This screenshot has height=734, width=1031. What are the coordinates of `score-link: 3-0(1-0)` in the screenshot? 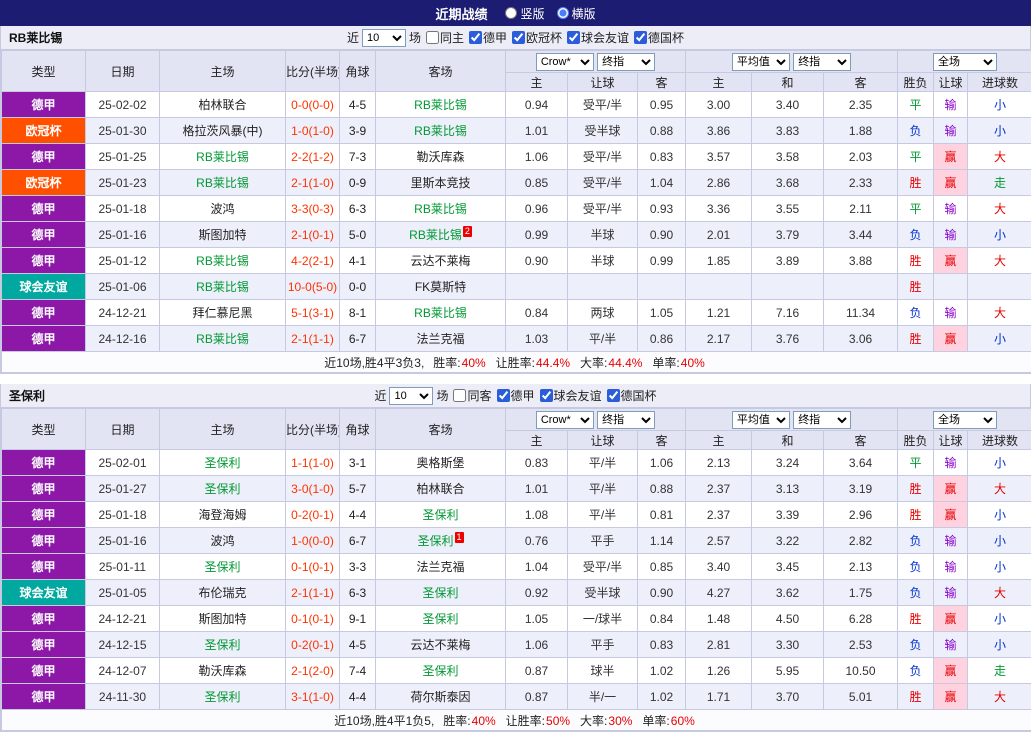 It's located at (312, 488).